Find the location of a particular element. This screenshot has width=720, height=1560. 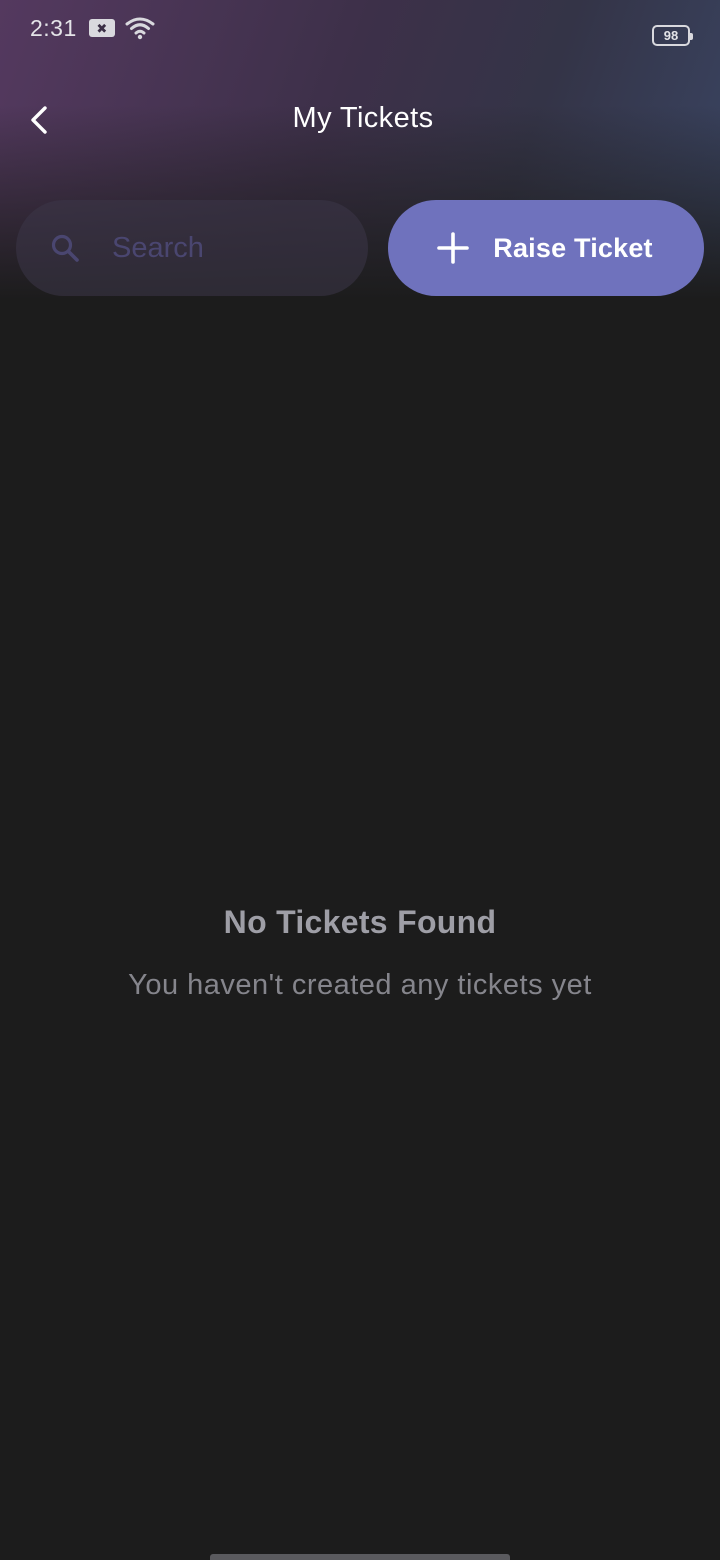

empty-state-subtitle: You haven't created any tickets yet is located at coordinates (360, 985).